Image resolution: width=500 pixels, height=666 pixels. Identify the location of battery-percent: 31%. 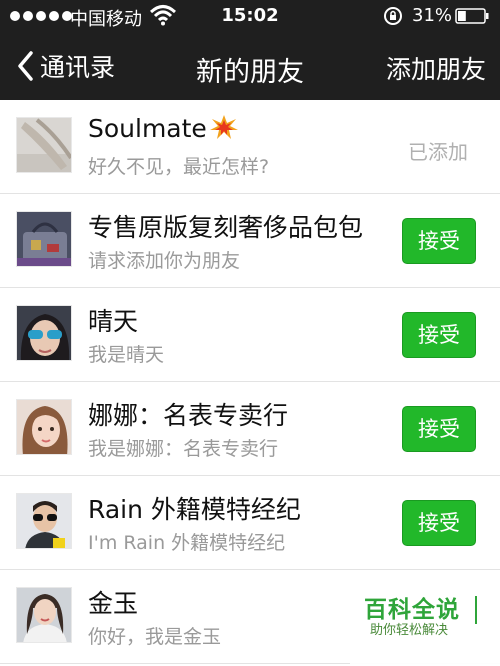
(432, 15).